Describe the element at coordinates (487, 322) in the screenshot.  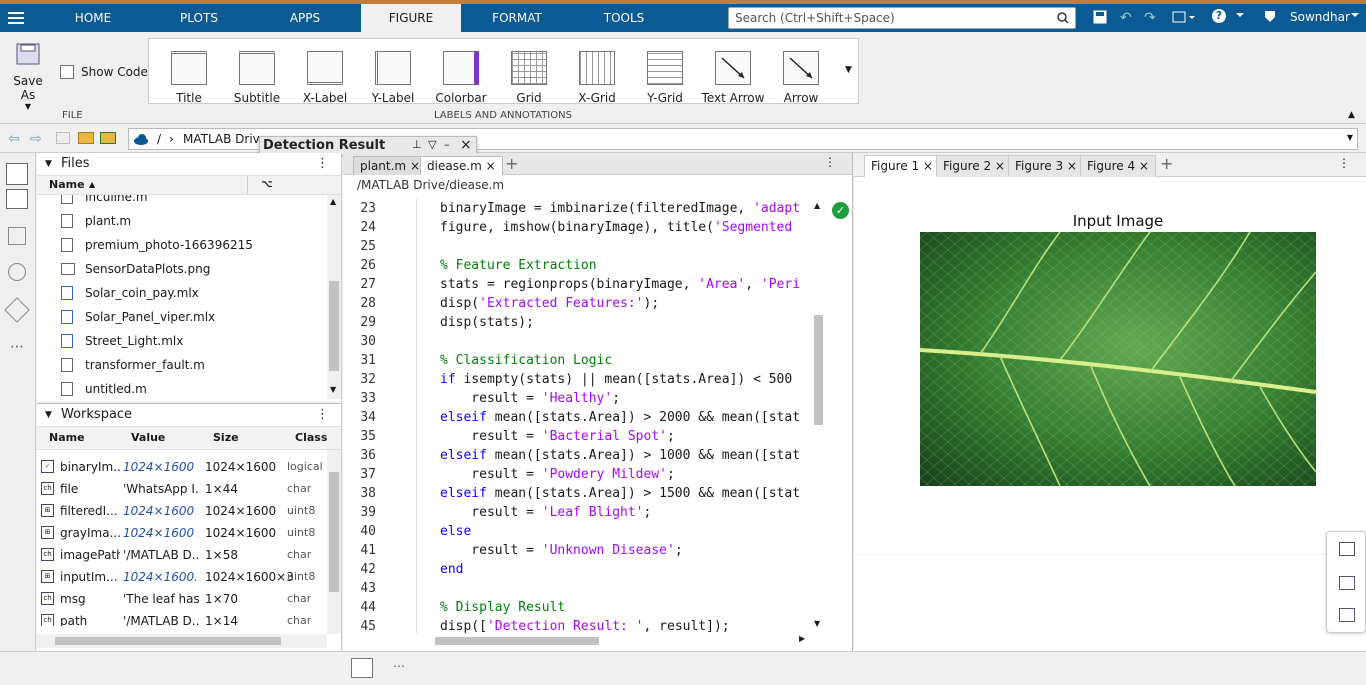
I see `code-line: disp(stats);` at that location.